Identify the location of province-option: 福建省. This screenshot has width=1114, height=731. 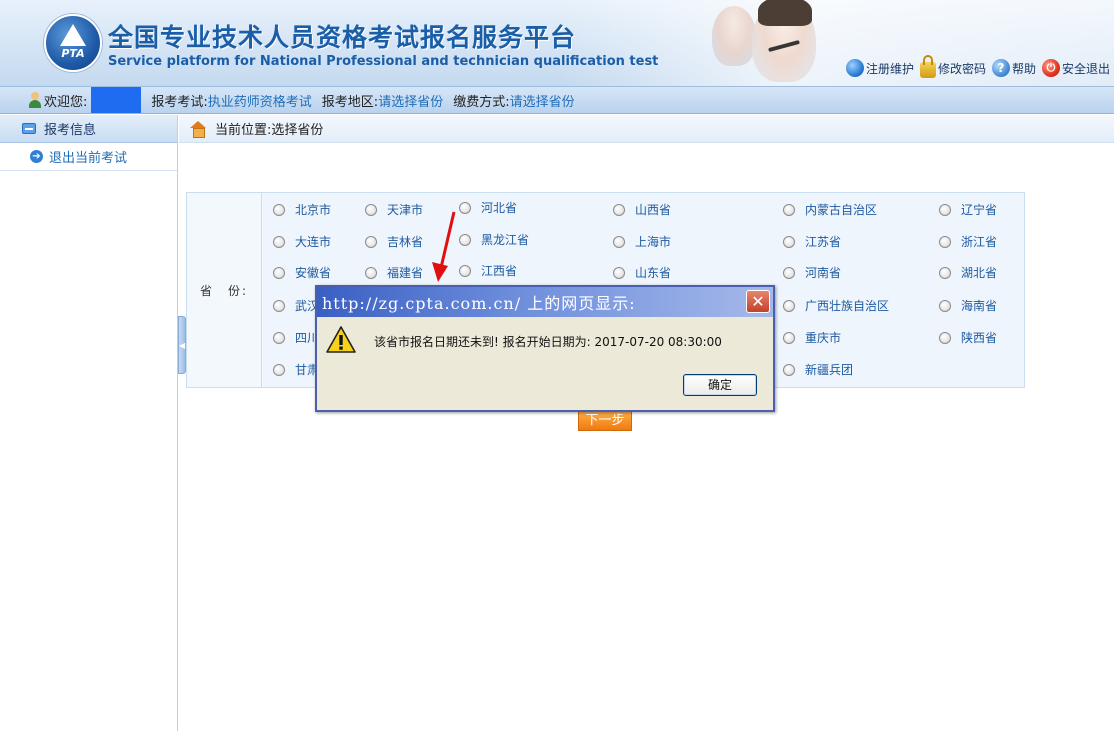
(394, 272).